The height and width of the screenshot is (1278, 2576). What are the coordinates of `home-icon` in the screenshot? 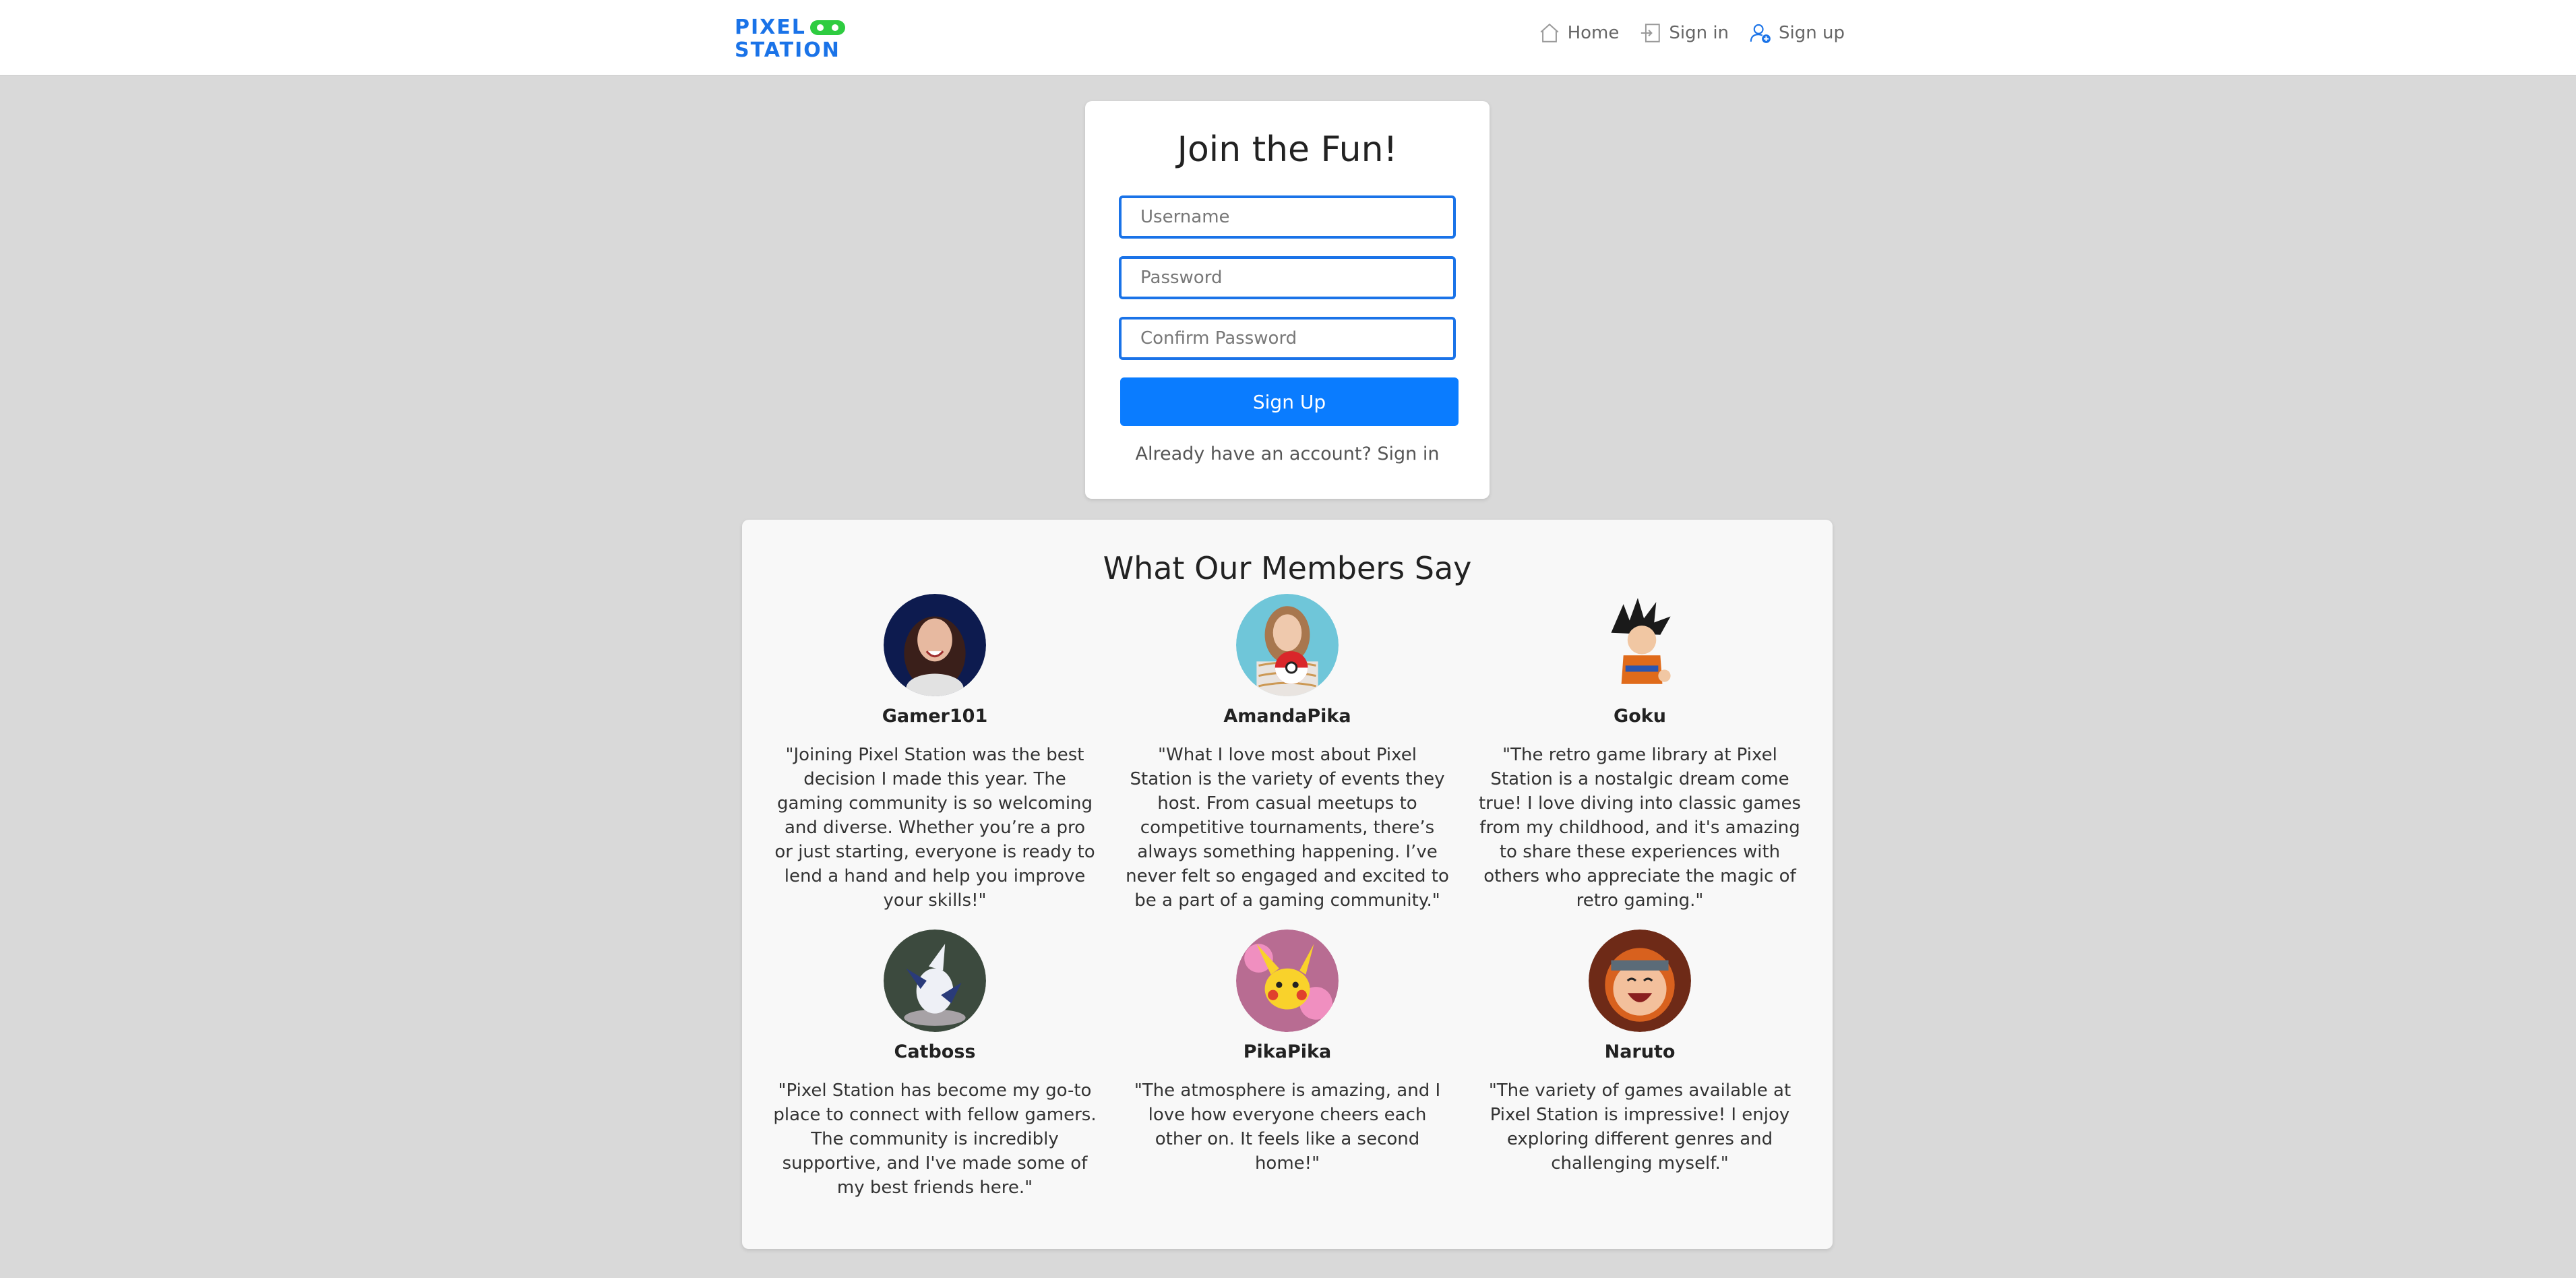 It's located at (1549, 33).